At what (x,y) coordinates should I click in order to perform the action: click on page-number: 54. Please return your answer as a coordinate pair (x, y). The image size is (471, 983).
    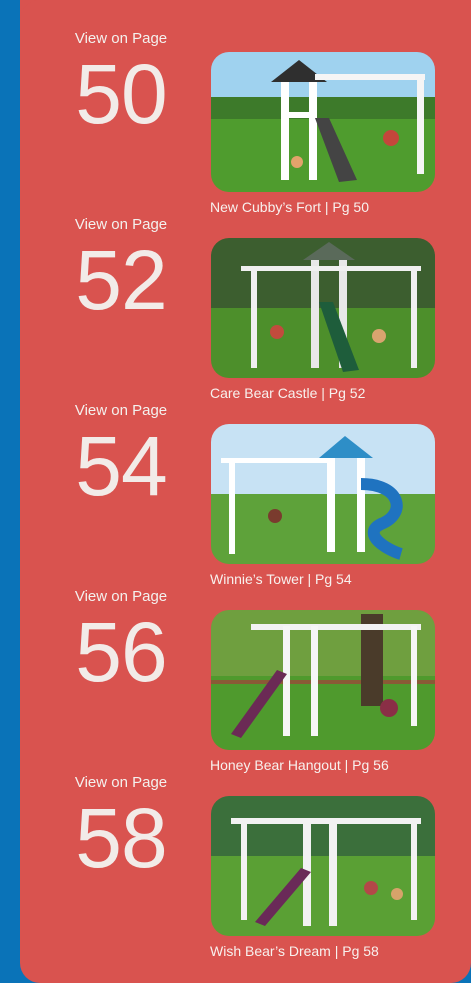
    Looking at the image, I should click on (121, 466).